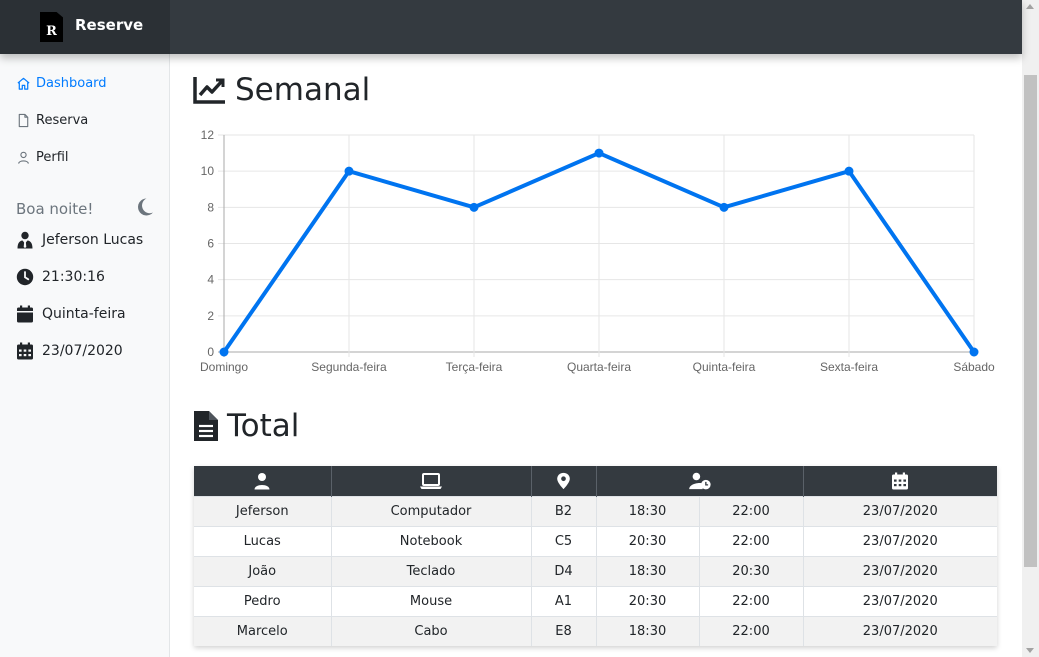 This screenshot has width=1039, height=657. What do you see at coordinates (71, 83) in the screenshot?
I see `sidebar-item-label: Dashboard` at bounding box center [71, 83].